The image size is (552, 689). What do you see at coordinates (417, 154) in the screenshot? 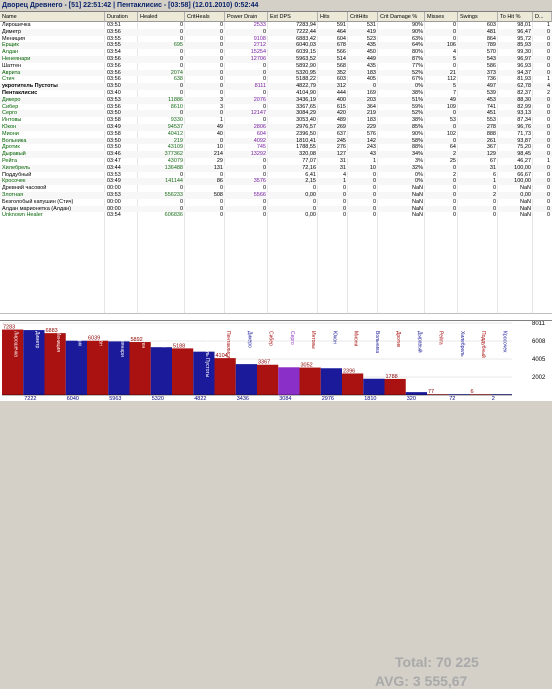
I see `cell-critdmg: 34%` at bounding box center [417, 154].